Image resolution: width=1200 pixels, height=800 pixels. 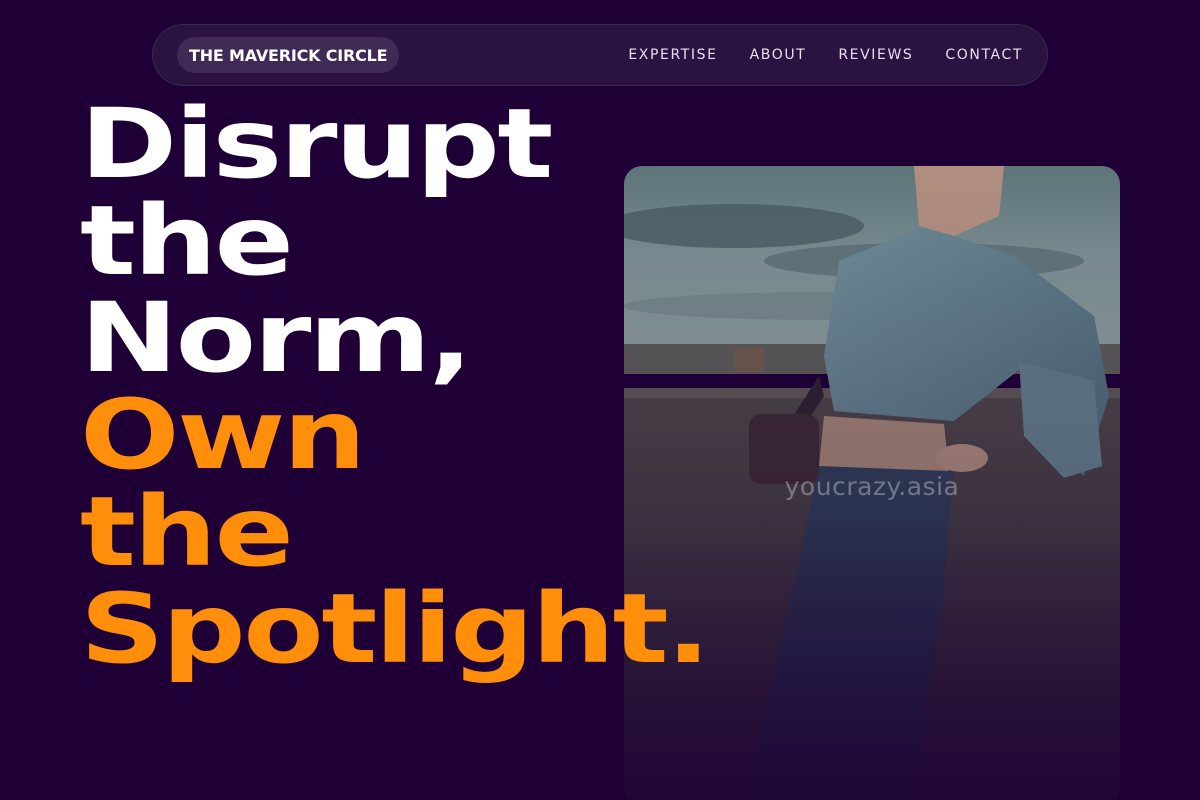 What do you see at coordinates (223, 435) in the screenshot?
I see `headline-line-4: Own` at bounding box center [223, 435].